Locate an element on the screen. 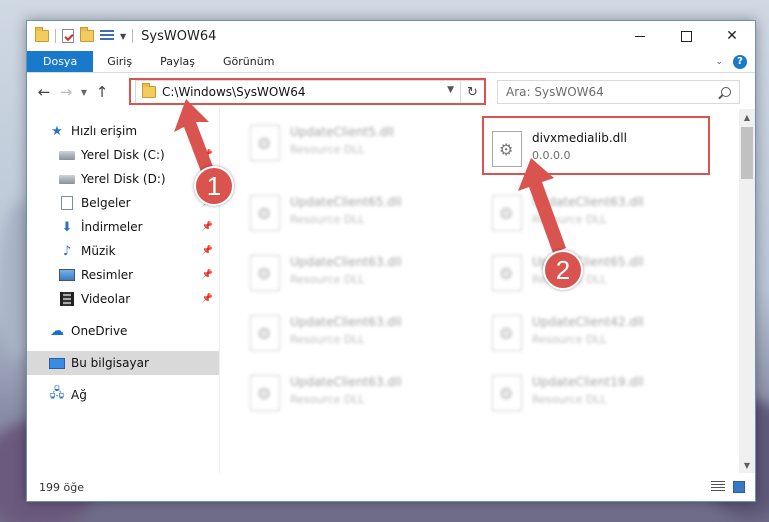  step-badge-2: 2 is located at coordinates (563, 270).